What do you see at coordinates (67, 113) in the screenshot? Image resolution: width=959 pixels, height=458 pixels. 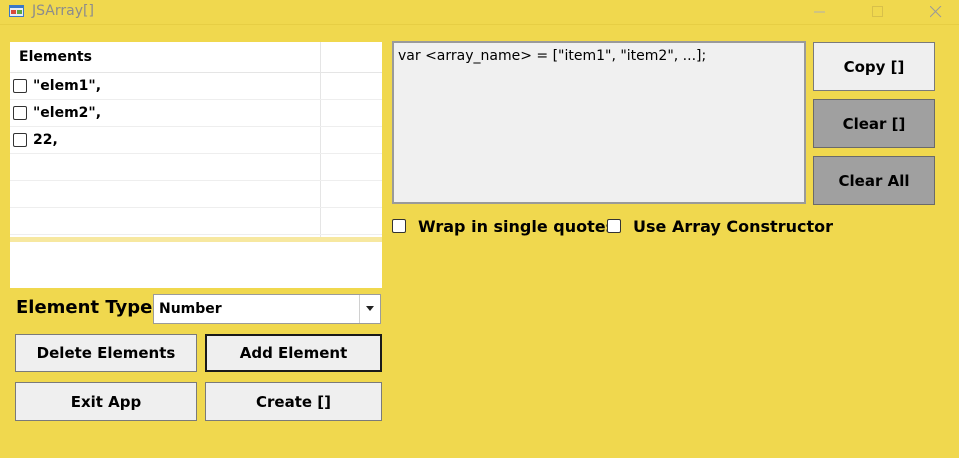 I see `item-label: "elem2",` at bounding box center [67, 113].